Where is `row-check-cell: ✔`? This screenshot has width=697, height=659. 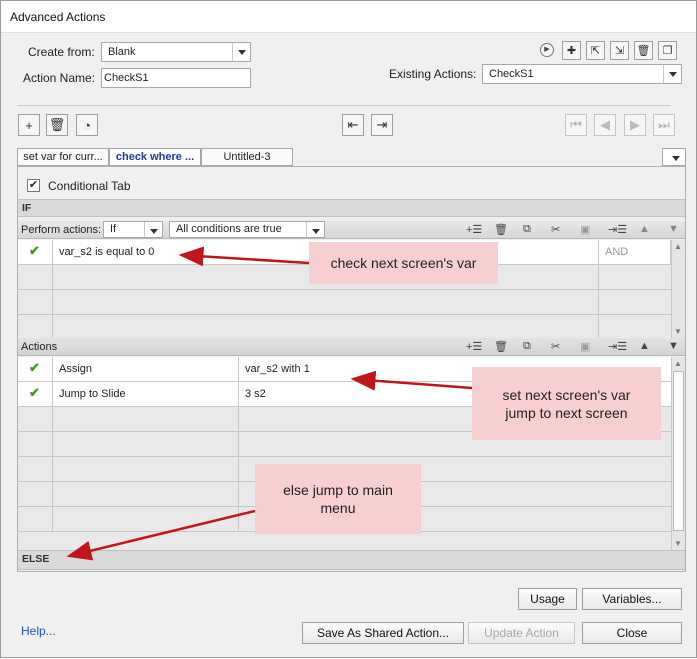
row-check-cell: ✔ is located at coordinates (35, 252).